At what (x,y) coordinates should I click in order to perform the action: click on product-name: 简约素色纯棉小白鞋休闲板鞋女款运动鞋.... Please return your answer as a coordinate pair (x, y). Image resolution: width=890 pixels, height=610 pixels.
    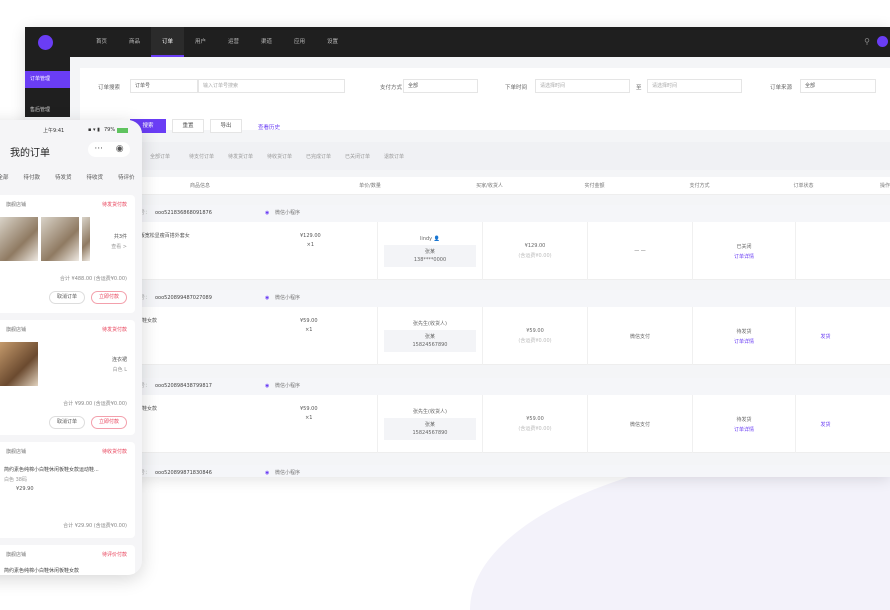
    Looking at the image, I should click on (51, 470).